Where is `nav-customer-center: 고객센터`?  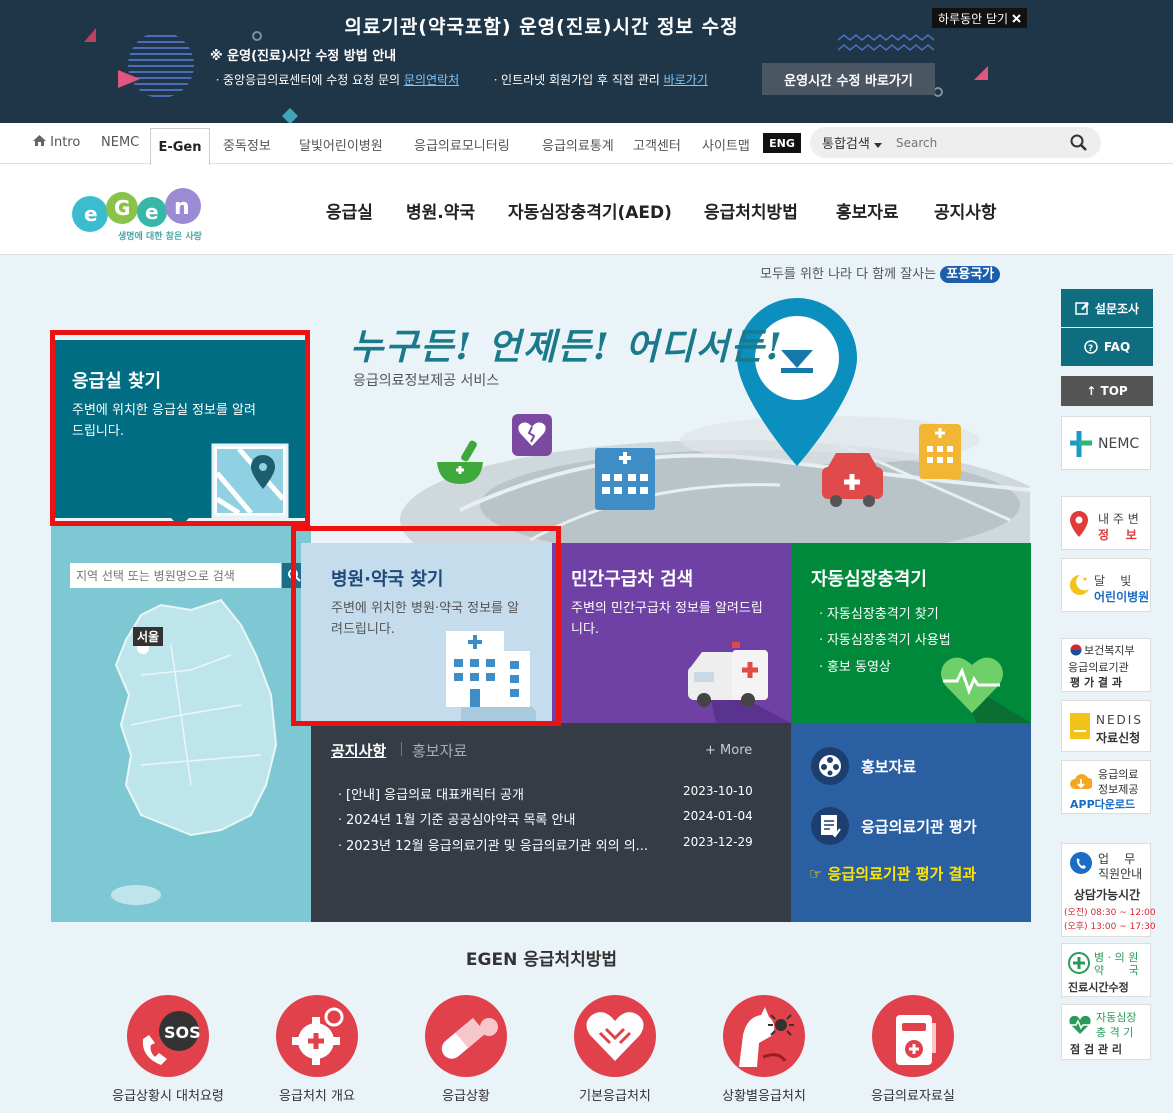 nav-customer-center: 고객센터 is located at coordinates (657, 144).